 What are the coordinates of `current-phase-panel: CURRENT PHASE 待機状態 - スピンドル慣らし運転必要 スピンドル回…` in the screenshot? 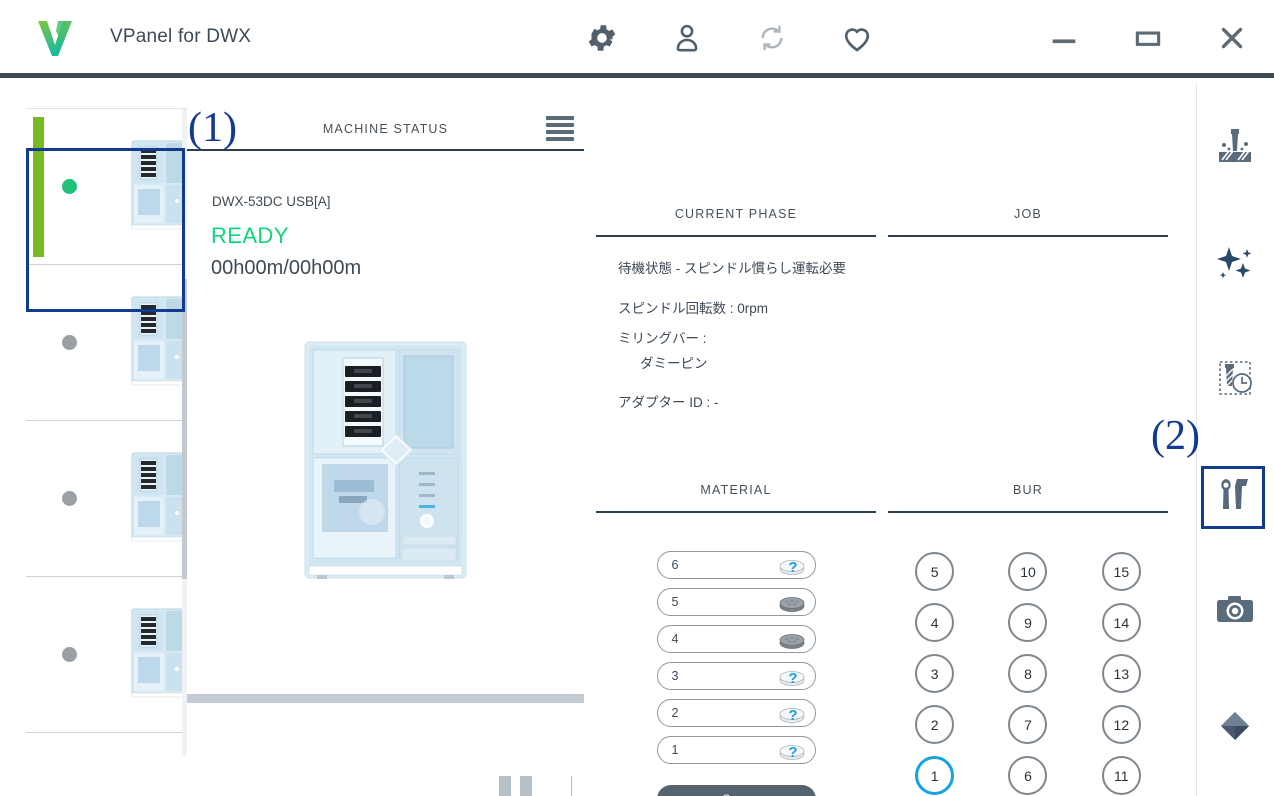 It's located at (736, 323).